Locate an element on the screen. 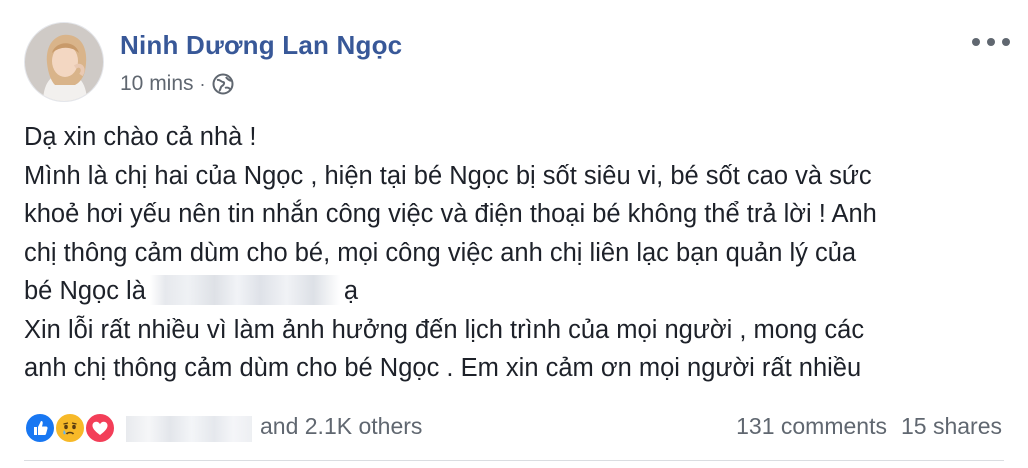  sad-icon is located at coordinates (70, 428).